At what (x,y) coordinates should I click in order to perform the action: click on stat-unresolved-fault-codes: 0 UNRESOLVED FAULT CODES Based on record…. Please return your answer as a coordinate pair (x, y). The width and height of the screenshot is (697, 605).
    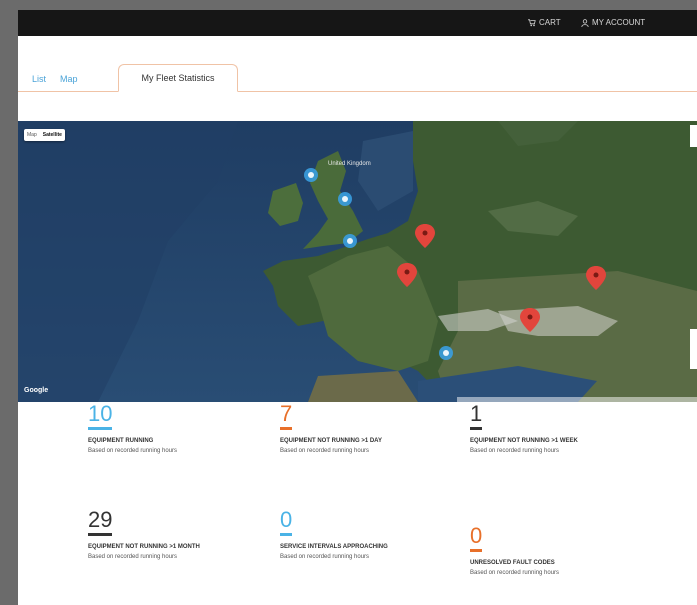
    Looking at the image, I should click on (560, 551).